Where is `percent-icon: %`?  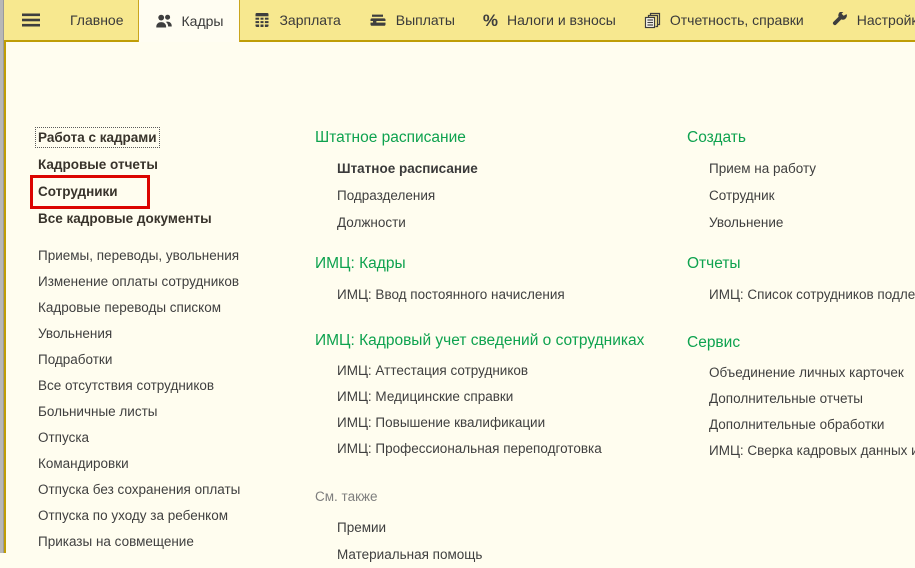 percent-icon: % is located at coordinates (490, 20).